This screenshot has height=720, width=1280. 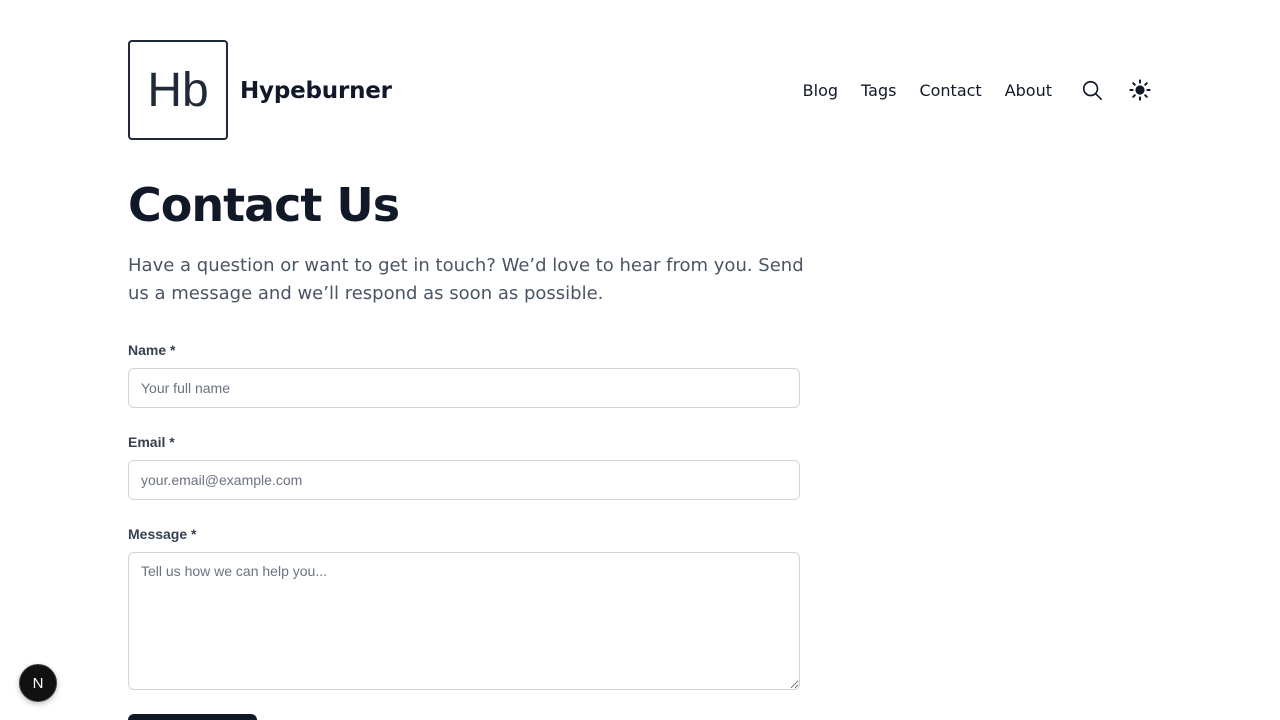 What do you see at coordinates (152, 350) in the screenshot?
I see `name-label: Name *` at bounding box center [152, 350].